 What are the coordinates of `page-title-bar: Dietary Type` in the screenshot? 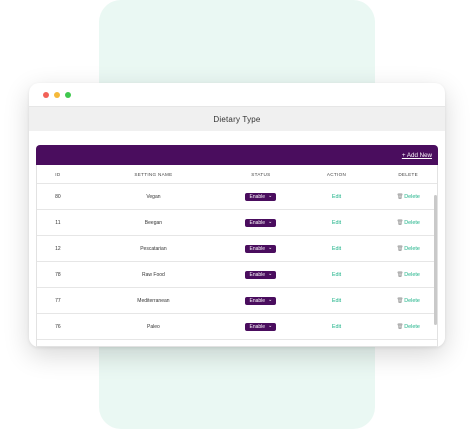 It's located at (237, 119).